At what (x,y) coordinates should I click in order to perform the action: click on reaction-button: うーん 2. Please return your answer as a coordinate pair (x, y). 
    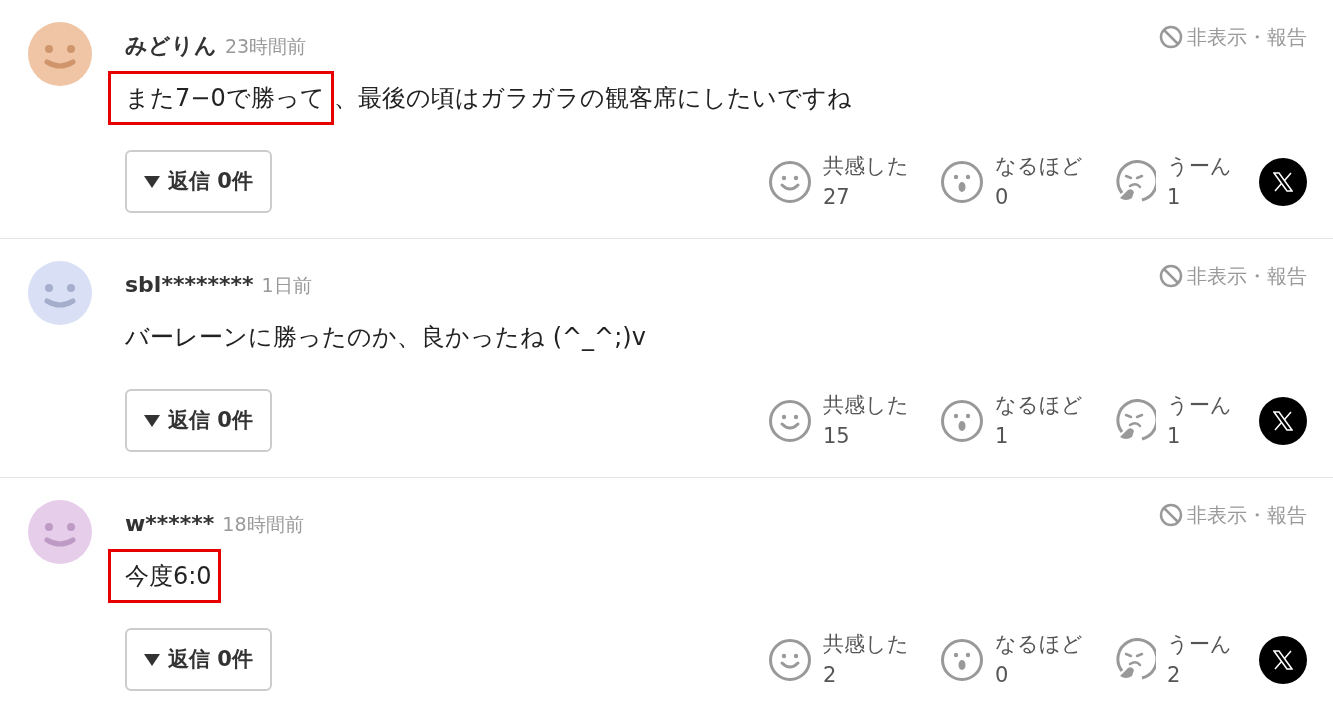
    Looking at the image, I should click on (1184, 659).